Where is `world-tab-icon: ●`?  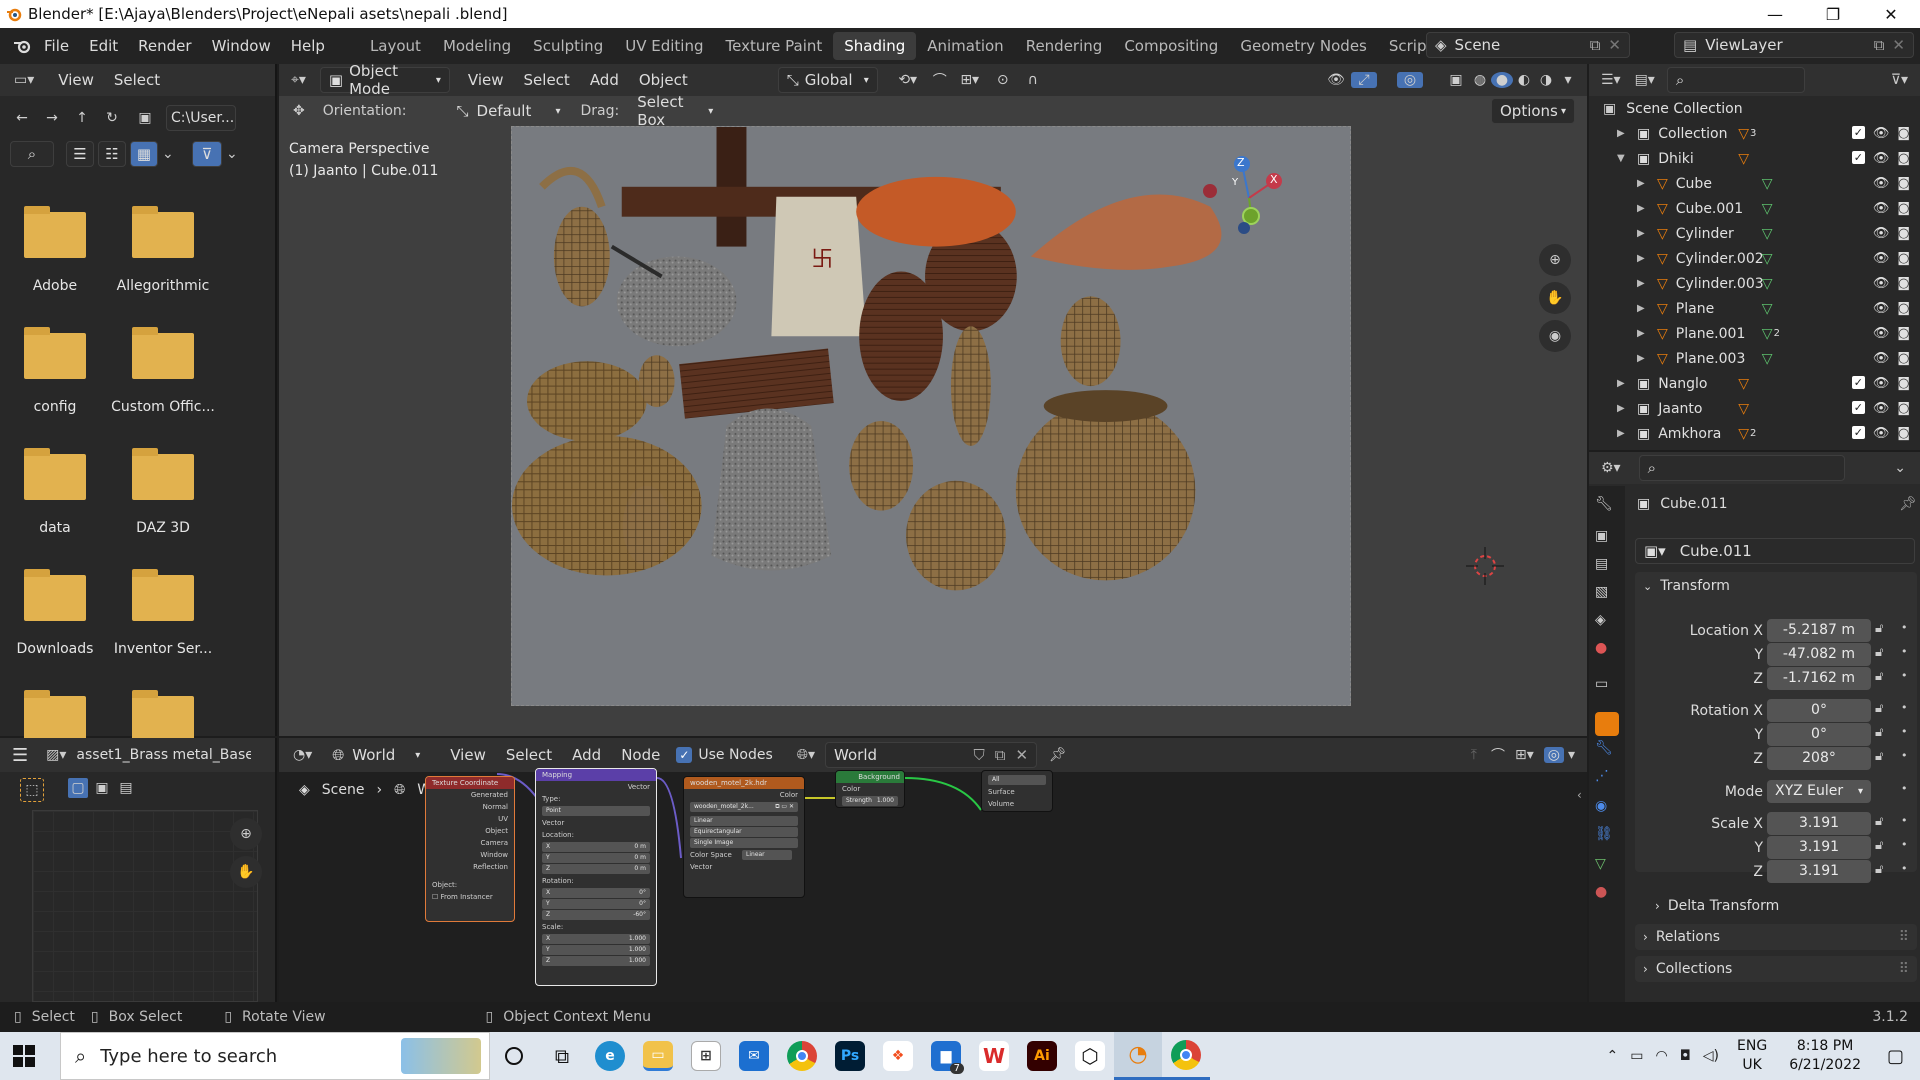
world-tab-icon: ● is located at coordinates (1607, 652).